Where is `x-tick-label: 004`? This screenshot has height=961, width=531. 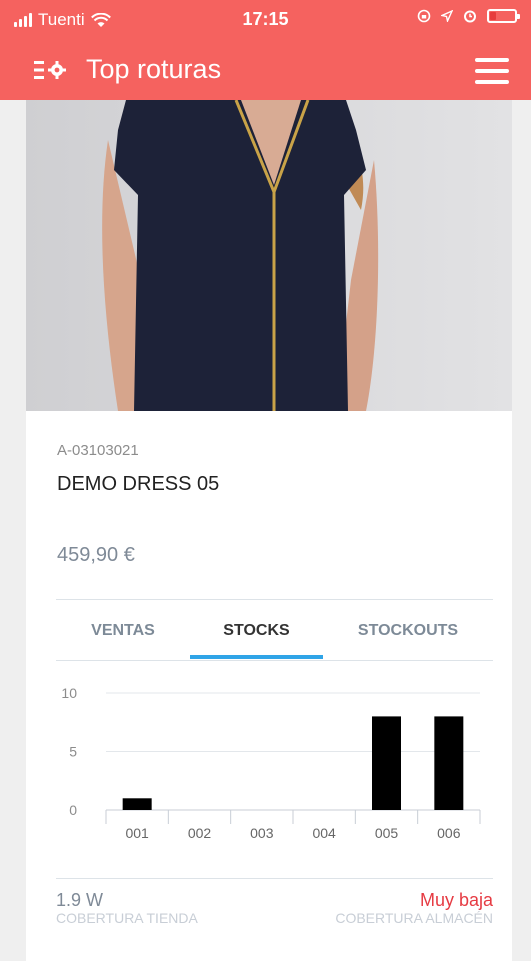 x-tick-label: 004 is located at coordinates (324, 833).